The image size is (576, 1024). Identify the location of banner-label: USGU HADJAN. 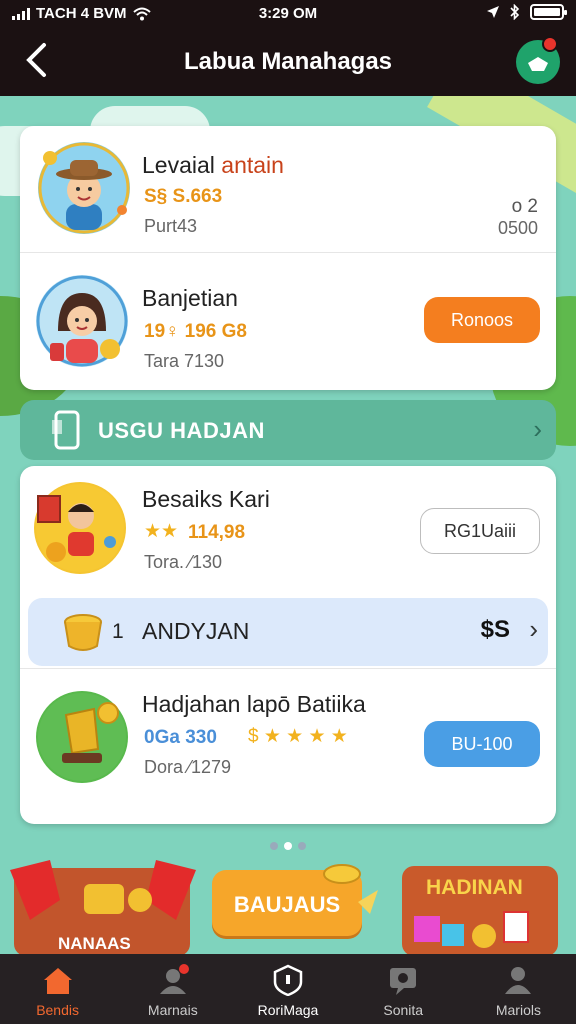
(181, 430).